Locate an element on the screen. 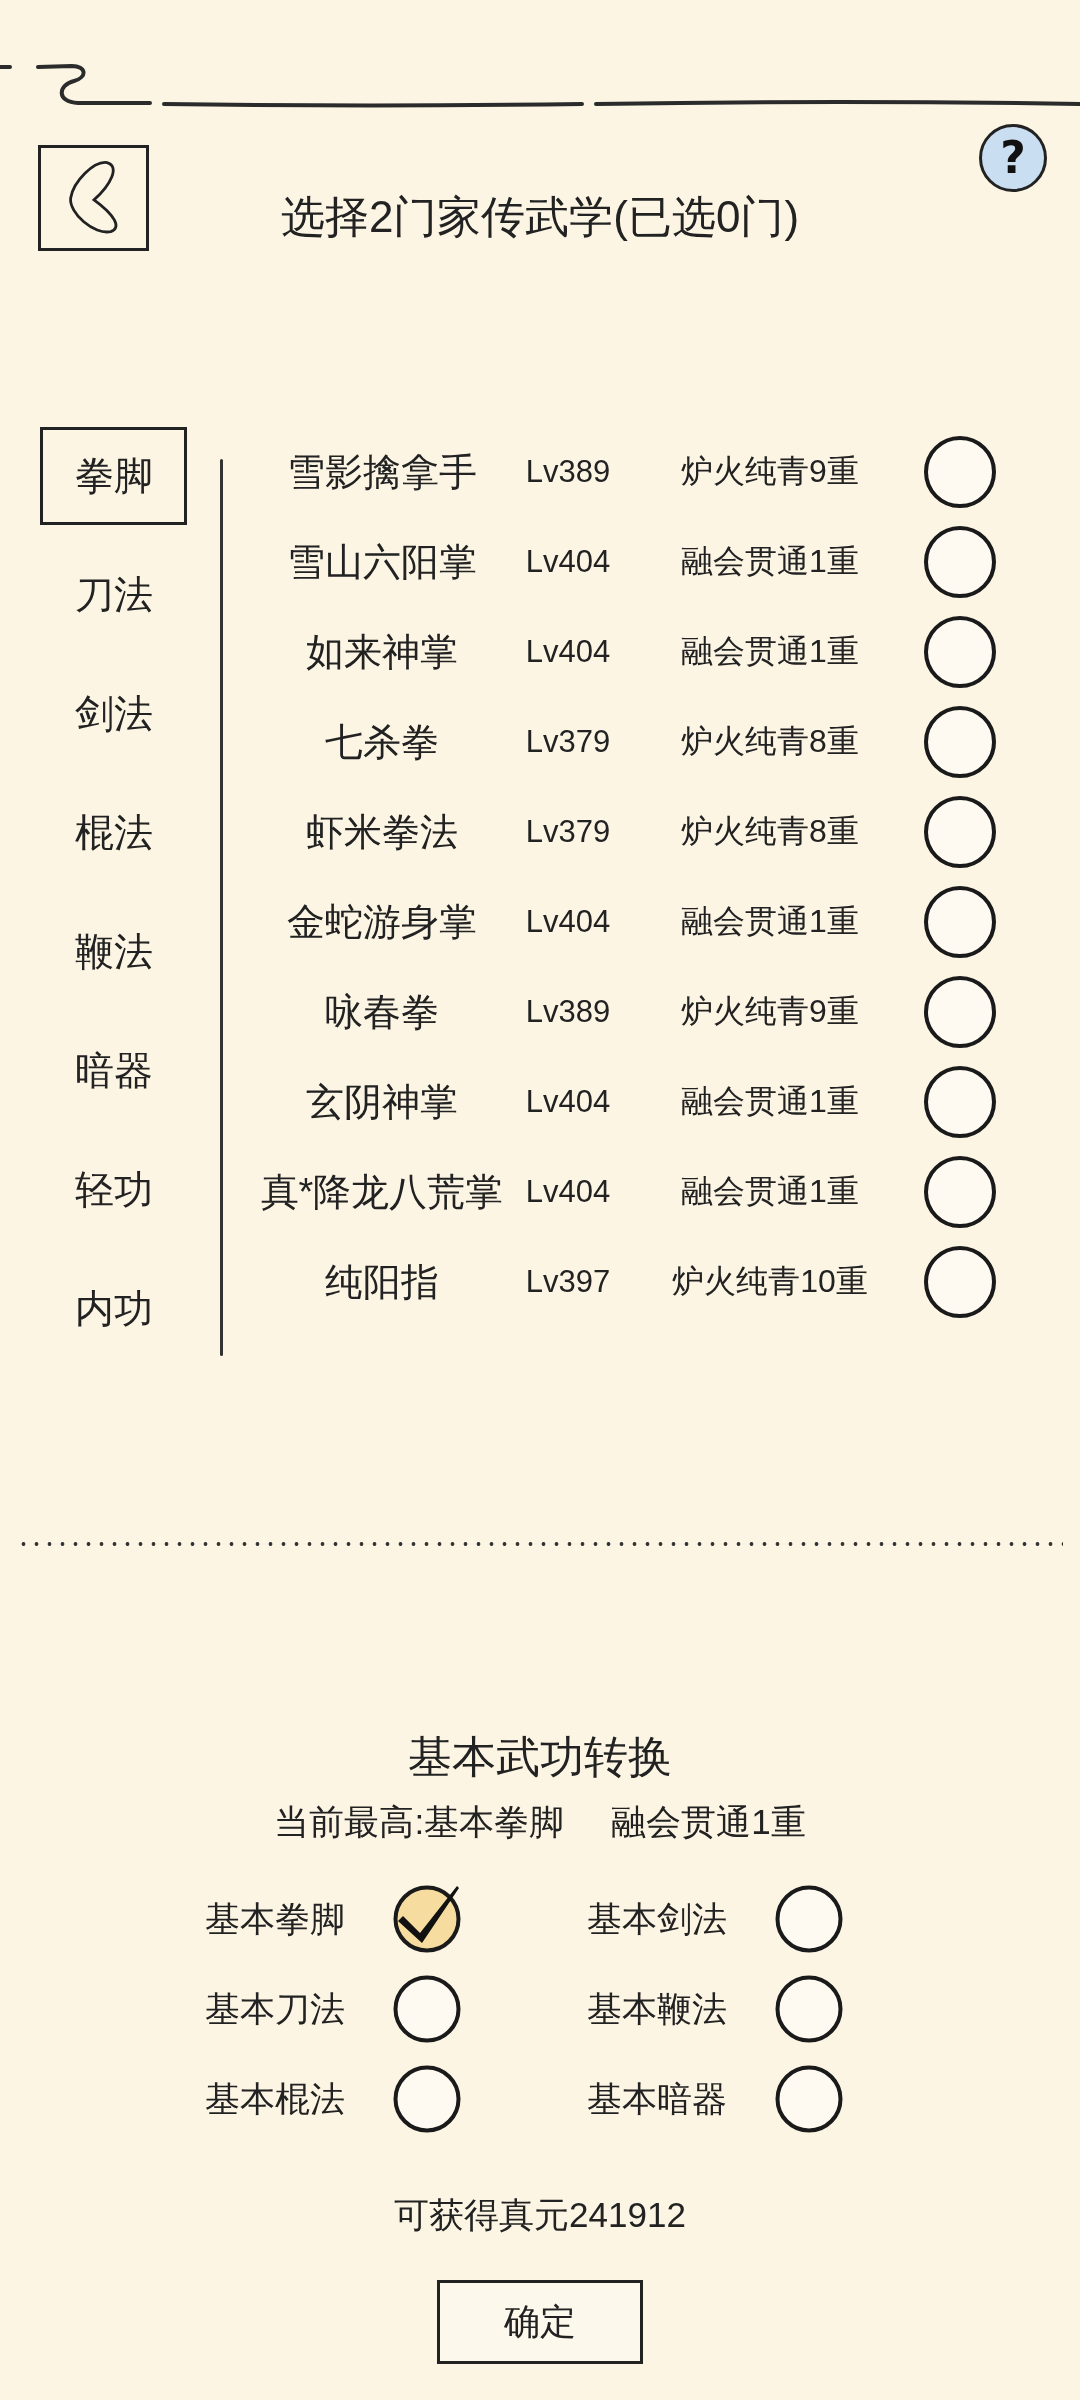 This screenshot has height=2400, width=1080. category-tab: 内功 is located at coordinates (113, 1309).